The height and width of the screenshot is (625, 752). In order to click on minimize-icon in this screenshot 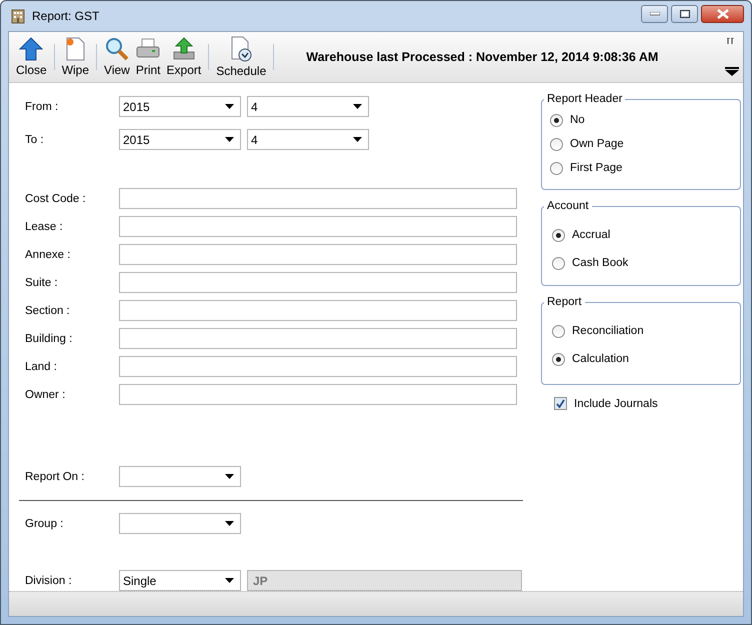, I will do `click(655, 14)`.